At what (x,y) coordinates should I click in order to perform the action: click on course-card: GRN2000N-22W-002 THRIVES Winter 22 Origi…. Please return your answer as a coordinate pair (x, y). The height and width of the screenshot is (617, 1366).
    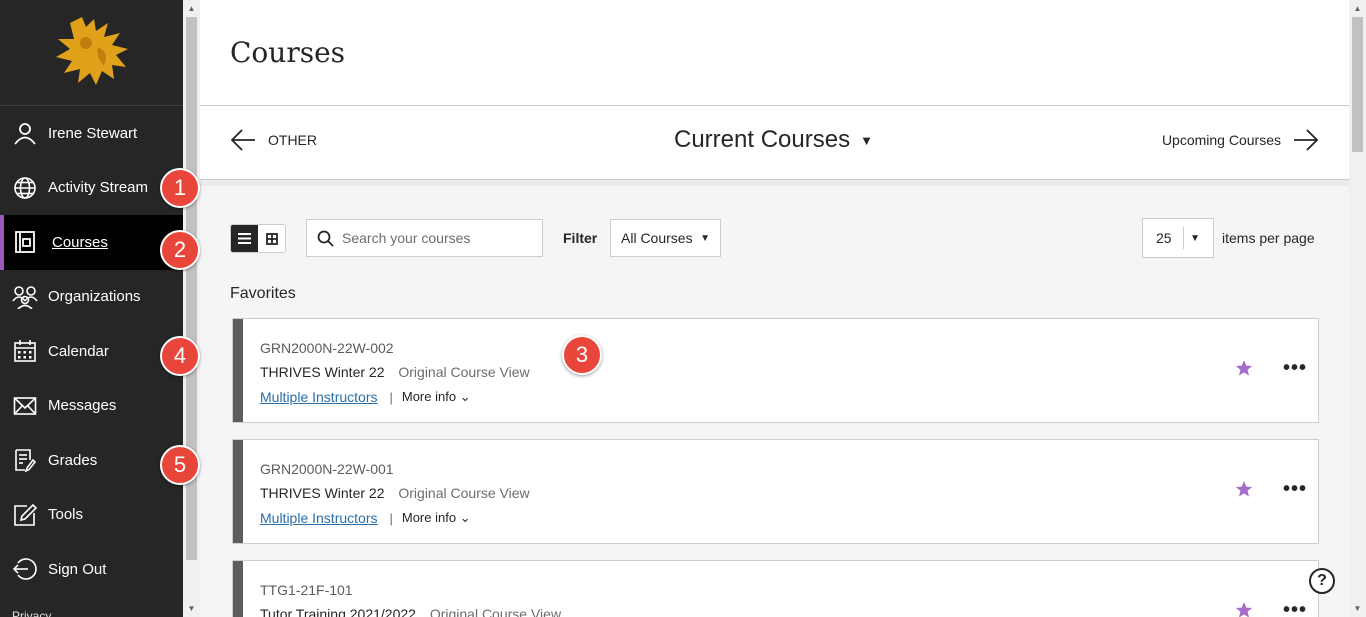
    Looking at the image, I should click on (775, 370).